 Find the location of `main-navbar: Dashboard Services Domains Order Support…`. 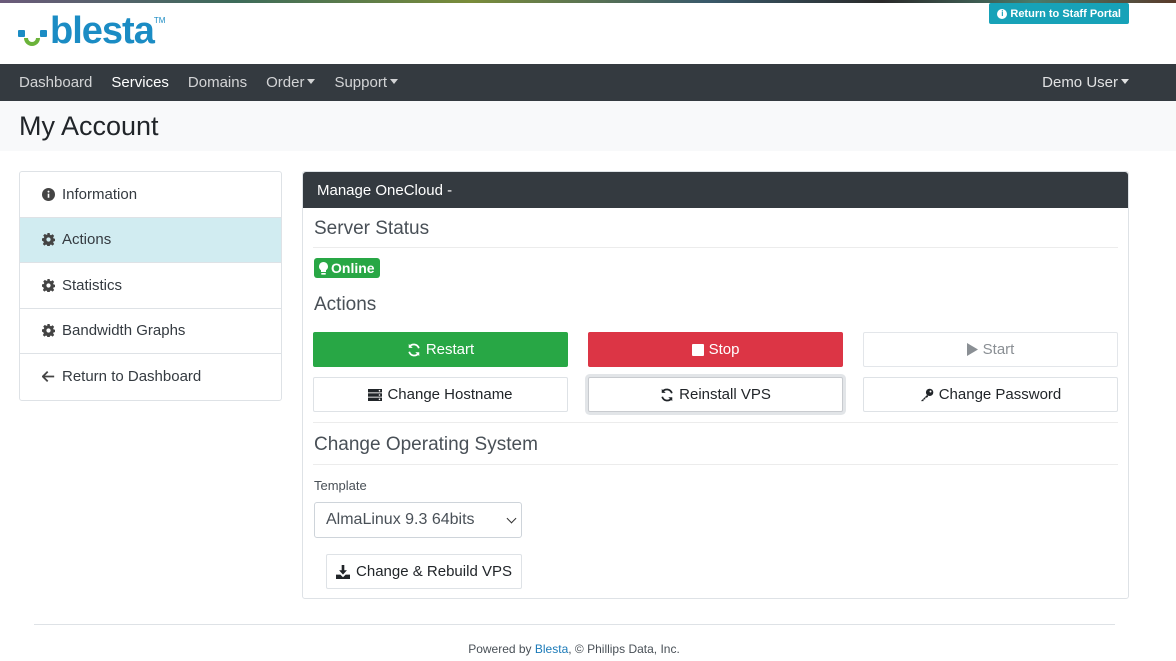

main-navbar: Dashboard Services Domains Order Support… is located at coordinates (588, 82).